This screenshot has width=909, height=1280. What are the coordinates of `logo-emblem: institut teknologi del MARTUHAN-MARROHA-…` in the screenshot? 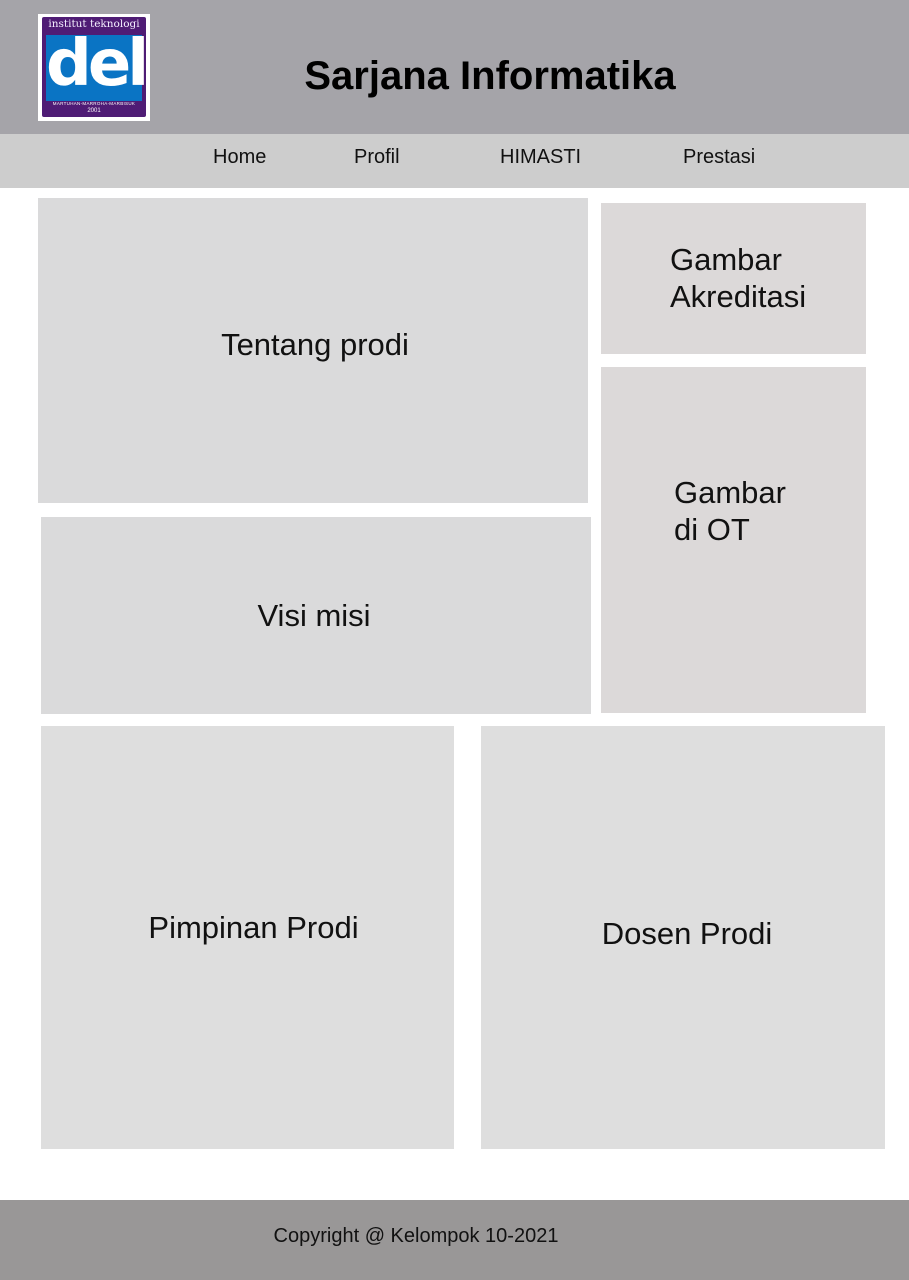 It's located at (94, 67).